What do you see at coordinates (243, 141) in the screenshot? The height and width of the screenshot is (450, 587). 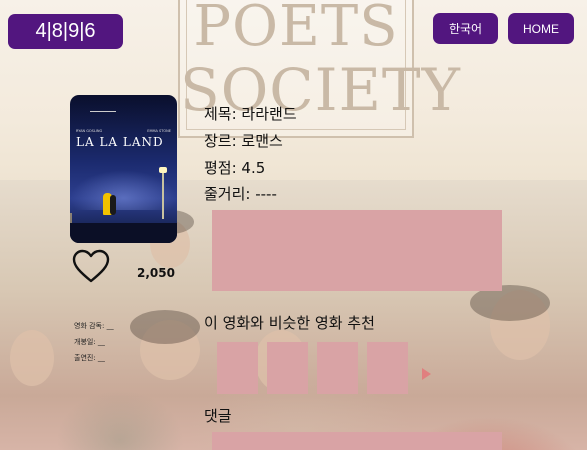 I see `movie-genre: 장르: 로맨스` at bounding box center [243, 141].